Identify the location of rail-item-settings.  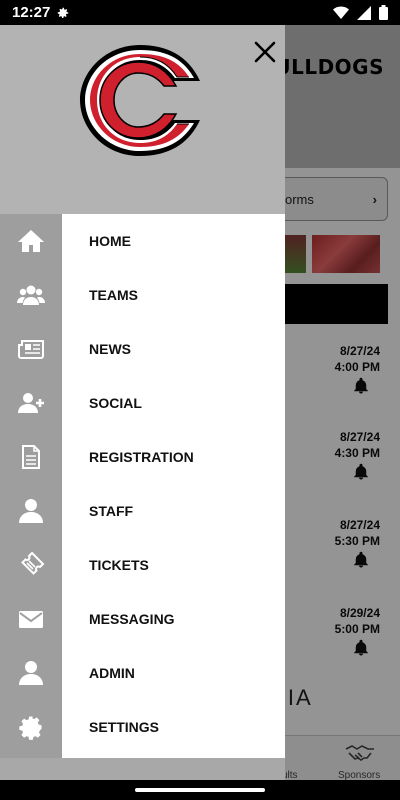
(31, 727).